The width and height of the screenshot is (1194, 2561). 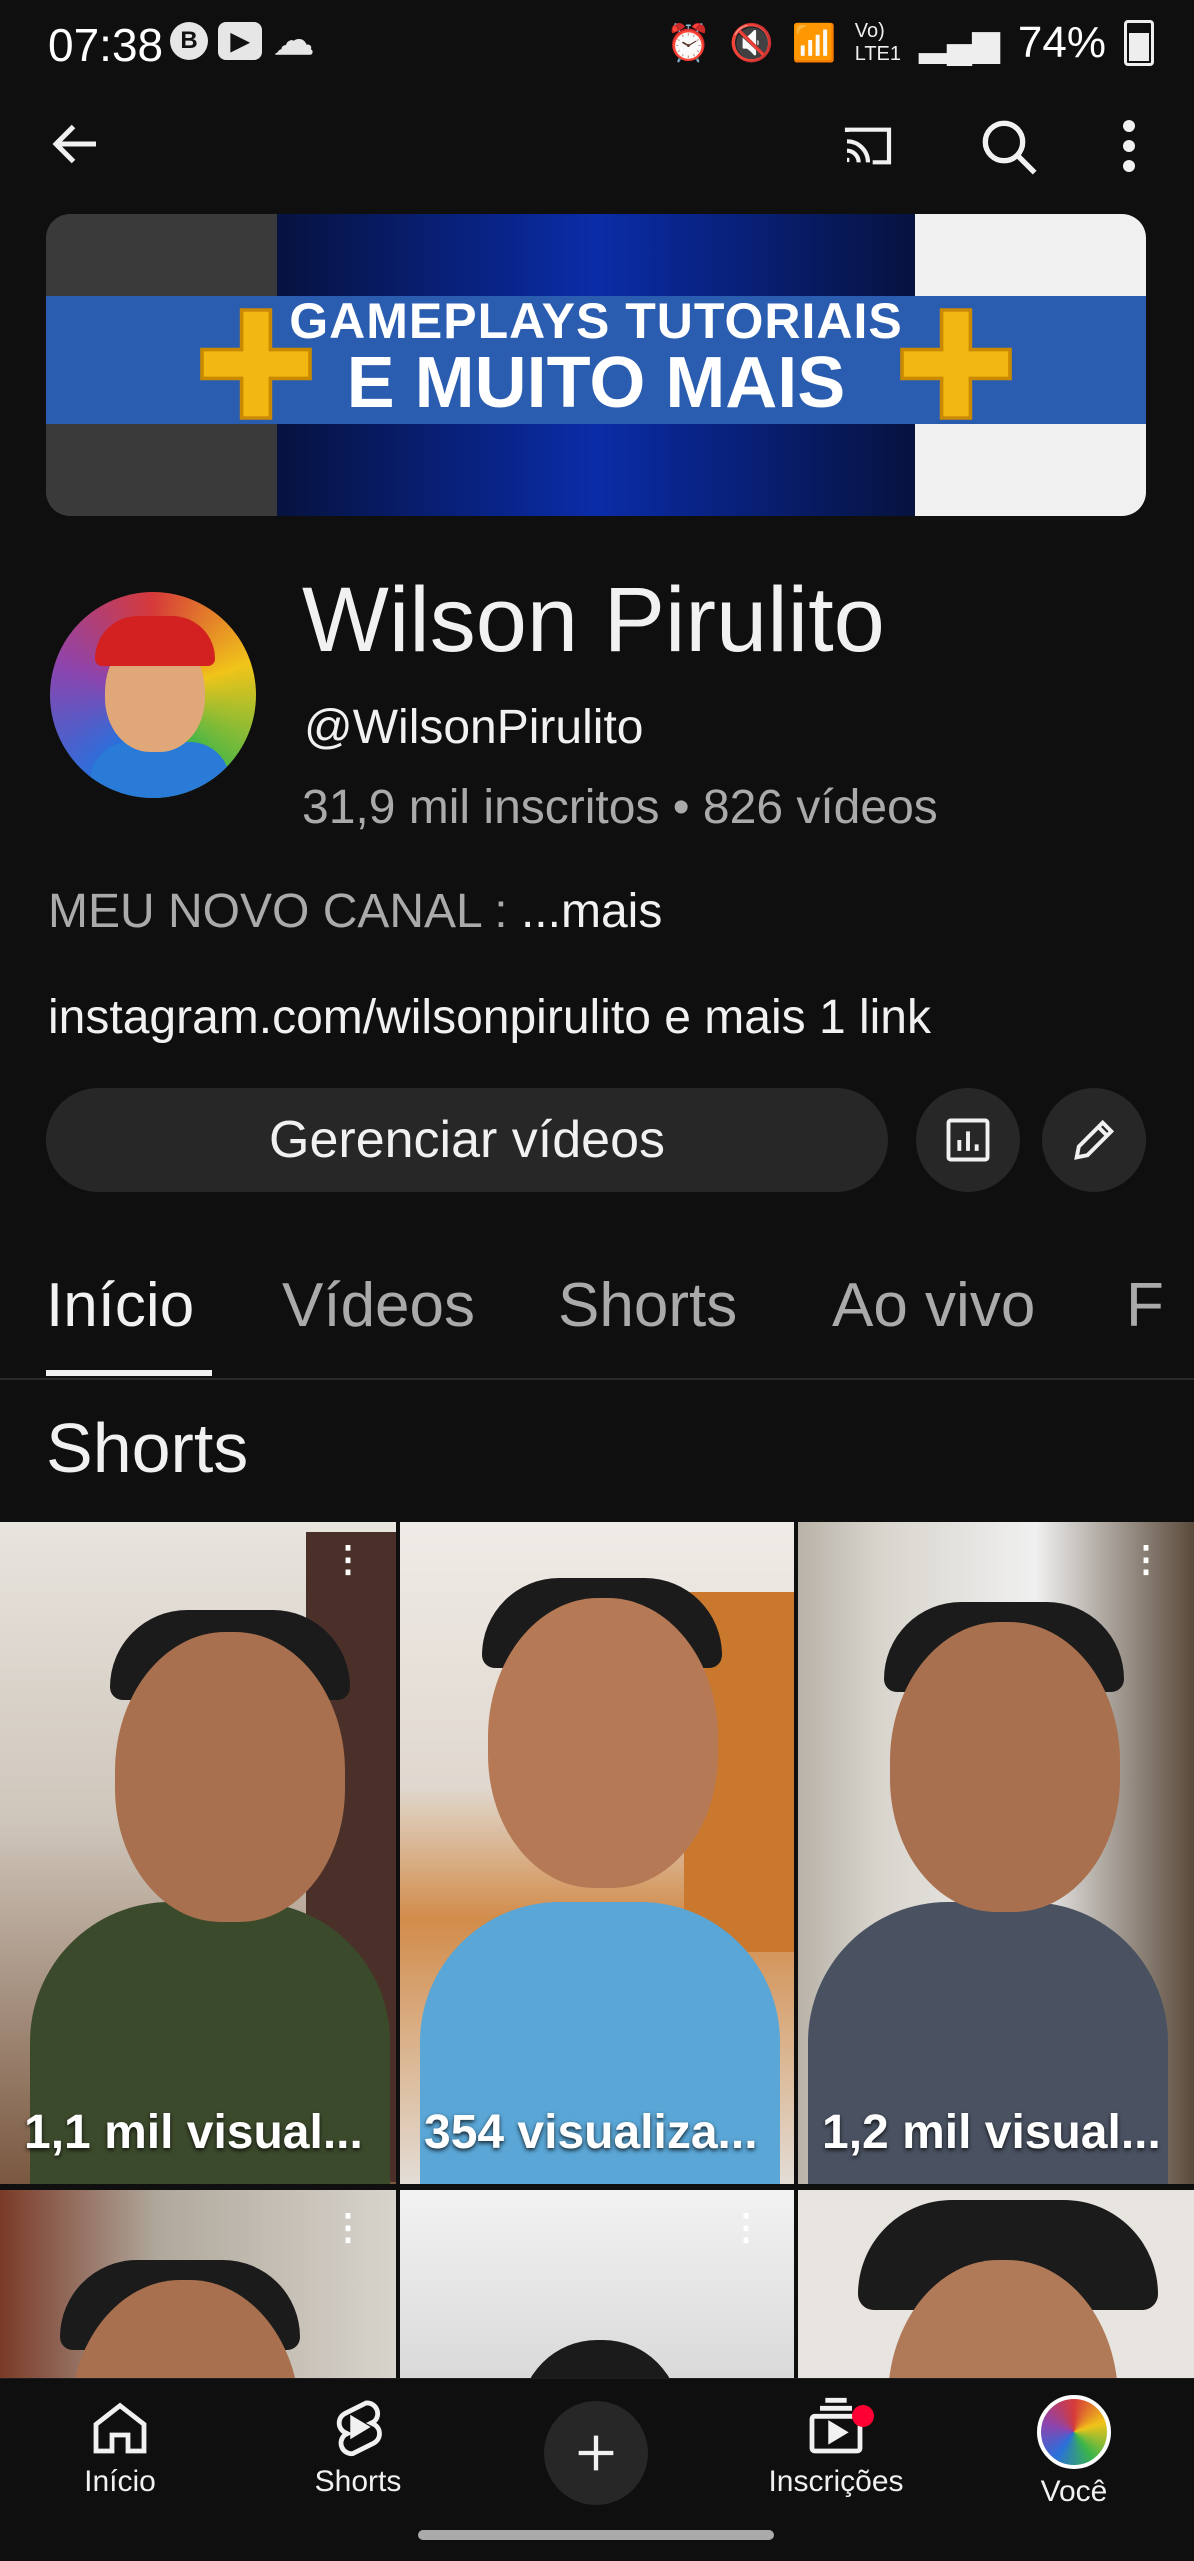 What do you see at coordinates (294, 41) in the screenshot?
I see `cloud-icon: ☁` at bounding box center [294, 41].